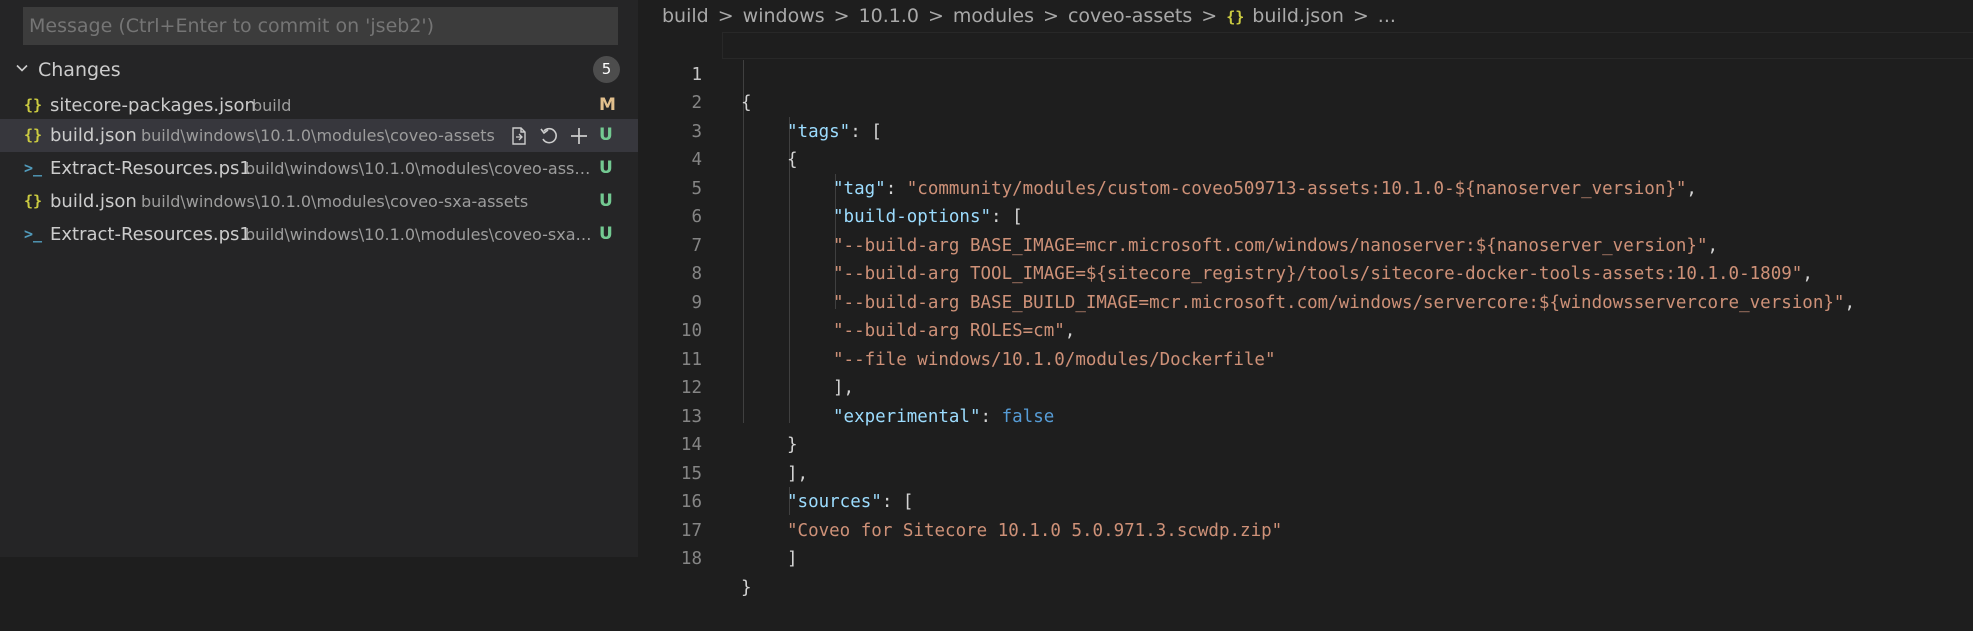  I want to click on file-path: build, so click(272, 105).